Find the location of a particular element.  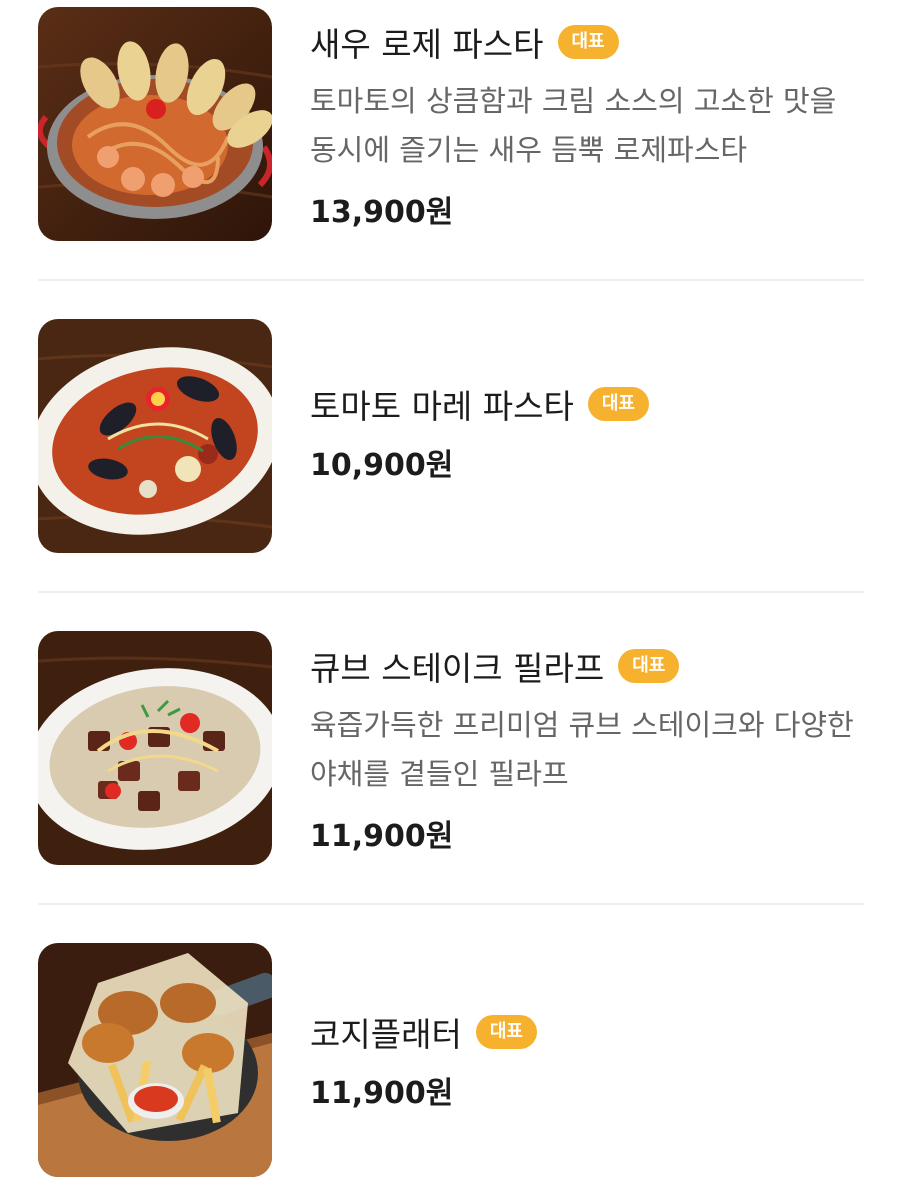

cozy-platter-photo is located at coordinates (155, 1060).